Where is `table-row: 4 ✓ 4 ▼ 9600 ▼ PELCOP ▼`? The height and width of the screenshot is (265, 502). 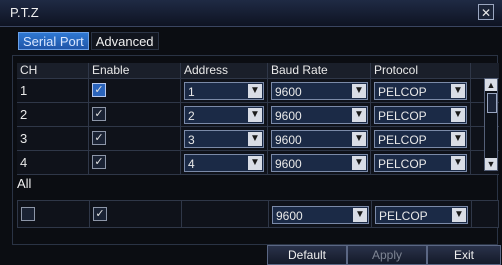
table-row: 4 ✓ 4 ▼ 9600 ▼ PELCOP ▼ is located at coordinates (258, 163).